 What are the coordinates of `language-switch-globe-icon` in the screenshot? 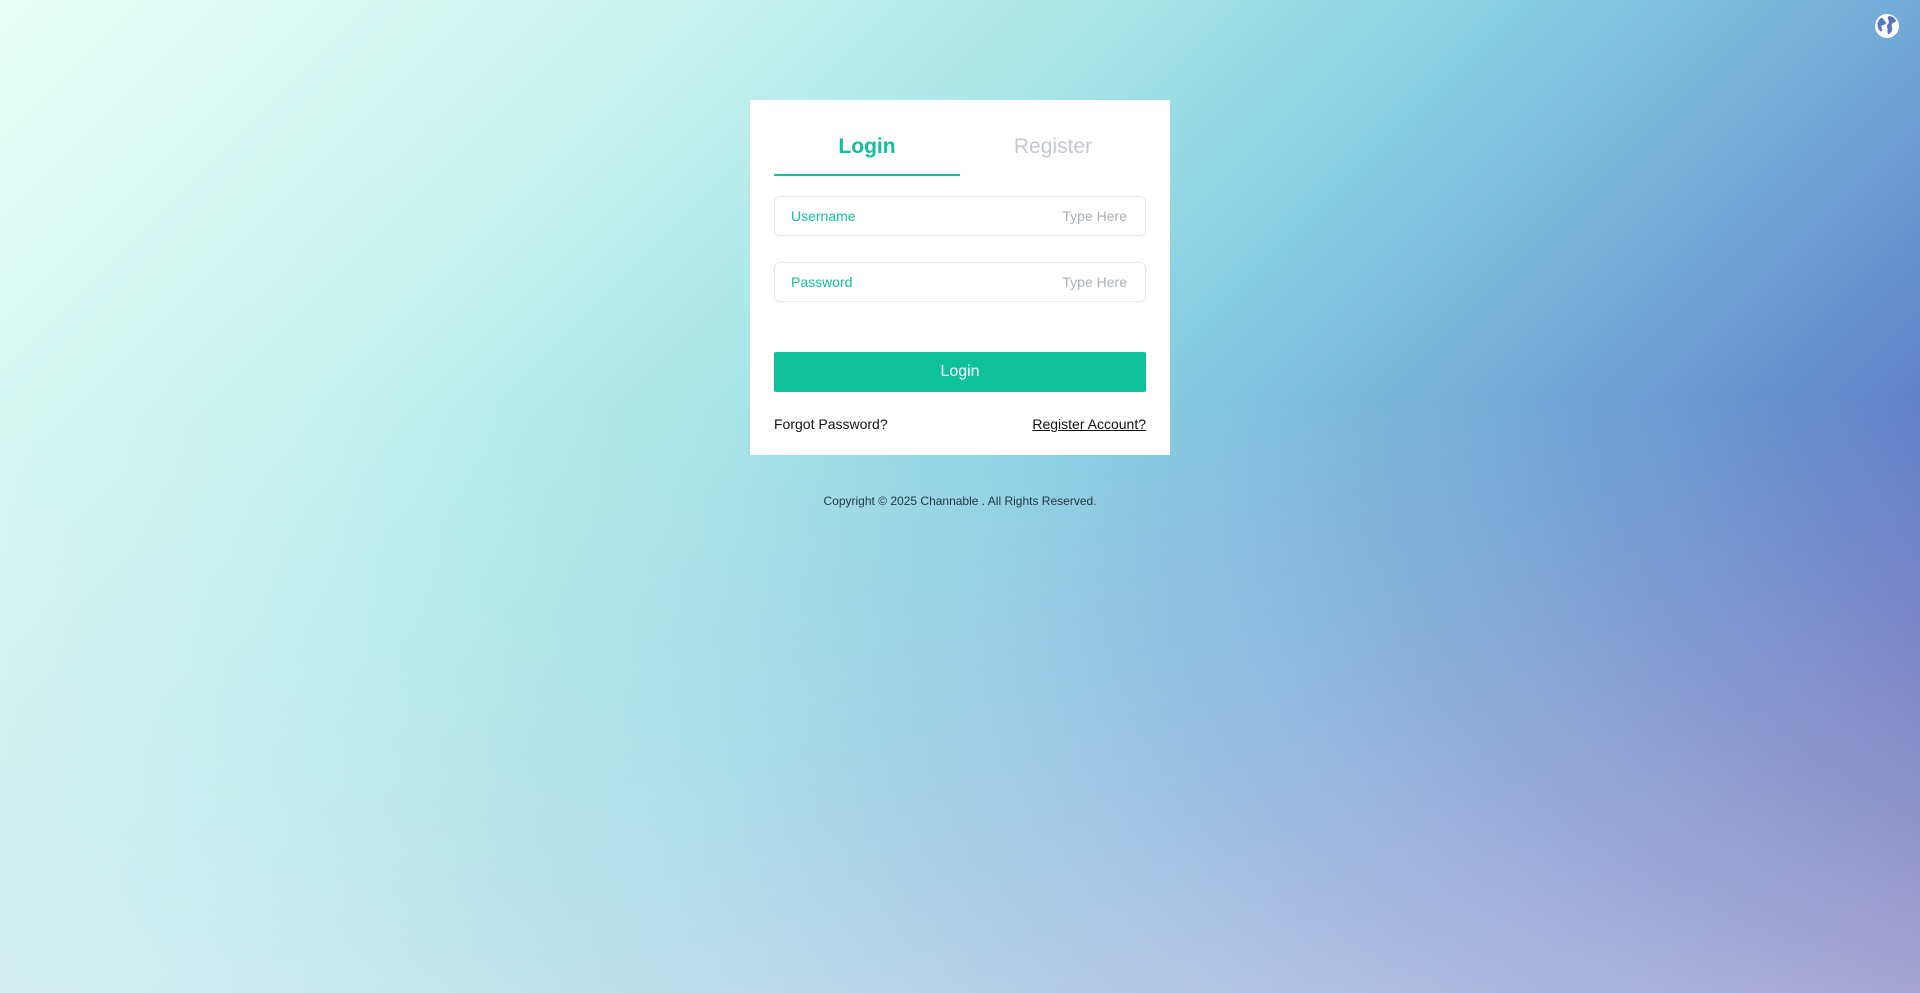 It's located at (1887, 26).